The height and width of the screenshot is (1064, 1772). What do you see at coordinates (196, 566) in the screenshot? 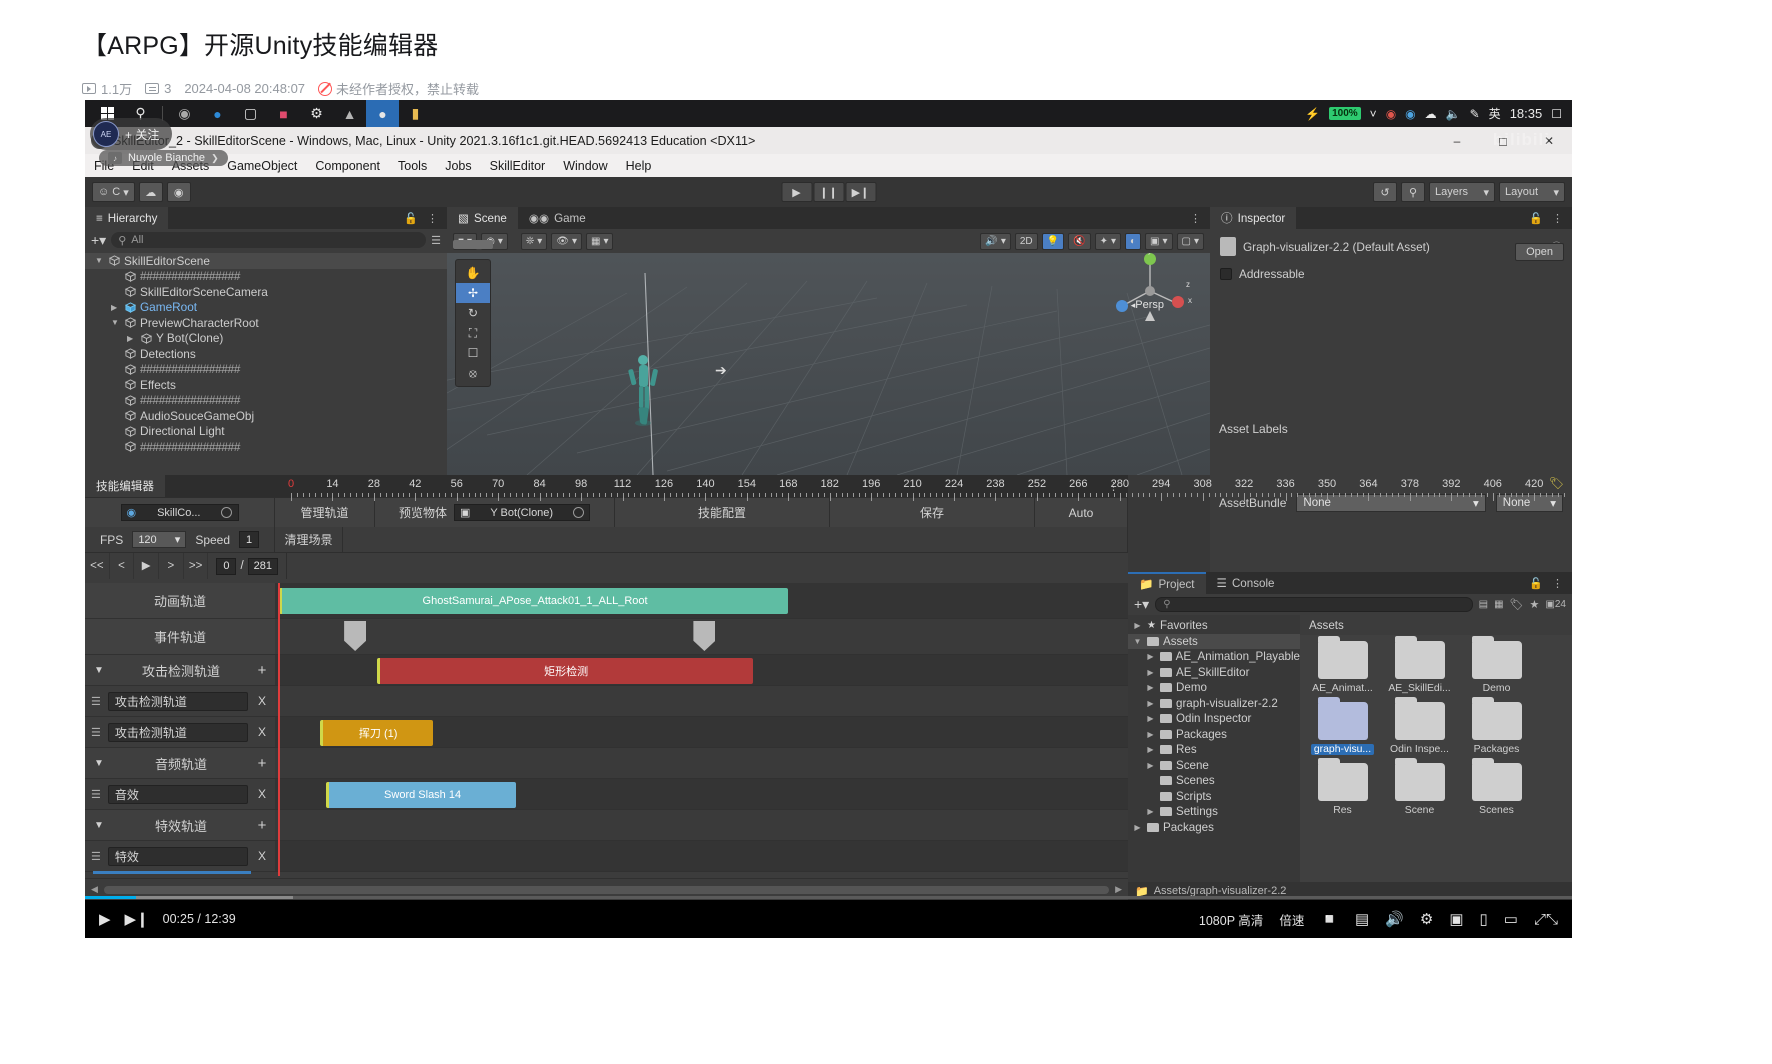
I see `goto-last-button: >>` at bounding box center [196, 566].